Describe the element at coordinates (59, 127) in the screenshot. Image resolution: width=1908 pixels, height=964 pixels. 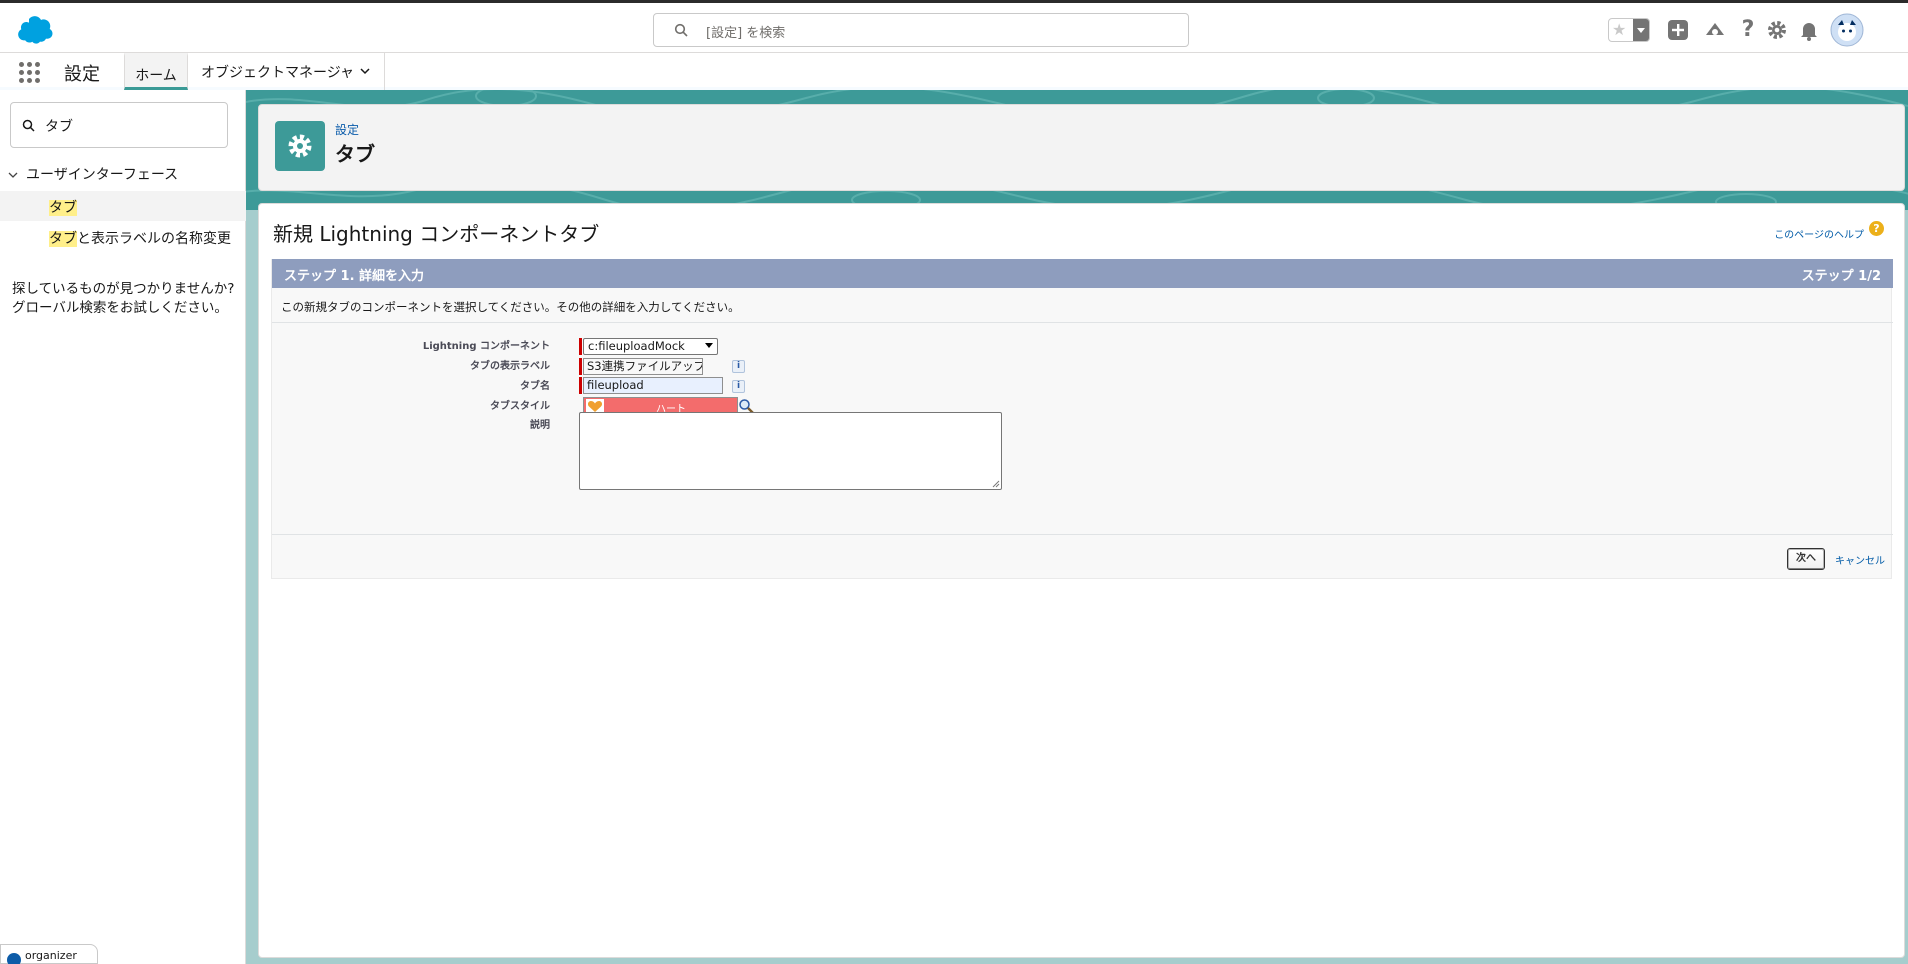
I see `quick-find-value: タブ` at that location.